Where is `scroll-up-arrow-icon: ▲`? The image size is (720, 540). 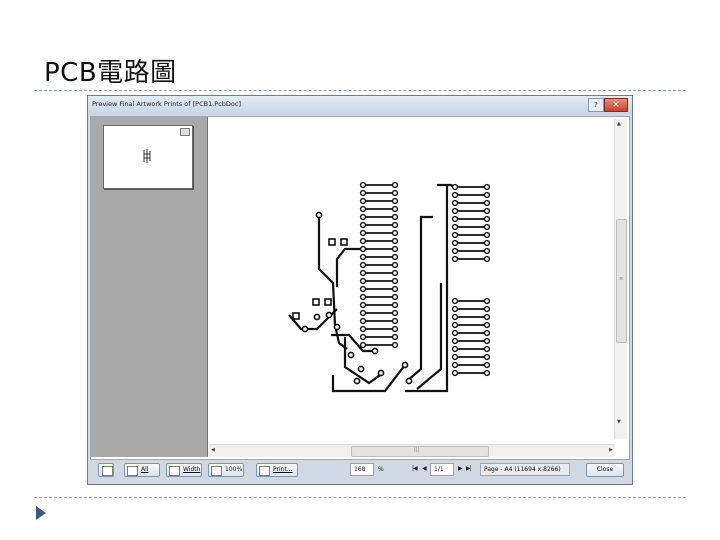
scroll-up-arrow-icon: ▲ is located at coordinates (619, 124).